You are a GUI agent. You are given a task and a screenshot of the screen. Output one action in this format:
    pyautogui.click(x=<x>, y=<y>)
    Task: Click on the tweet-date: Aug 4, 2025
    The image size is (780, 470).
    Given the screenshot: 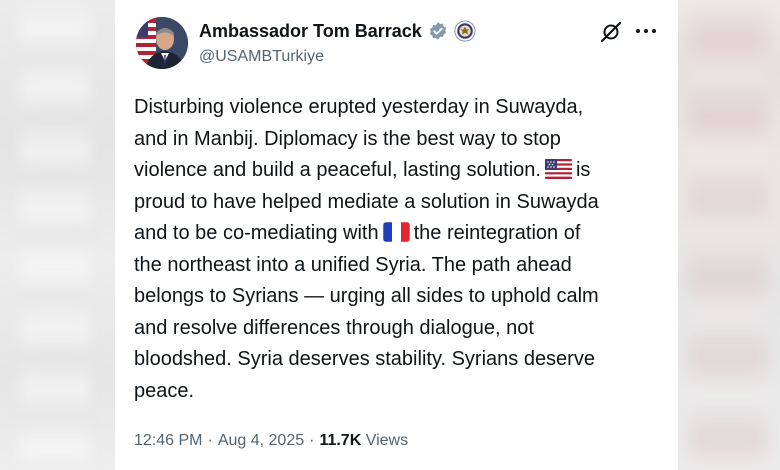 What is the action you would take?
    pyautogui.click(x=261, y=440)
    